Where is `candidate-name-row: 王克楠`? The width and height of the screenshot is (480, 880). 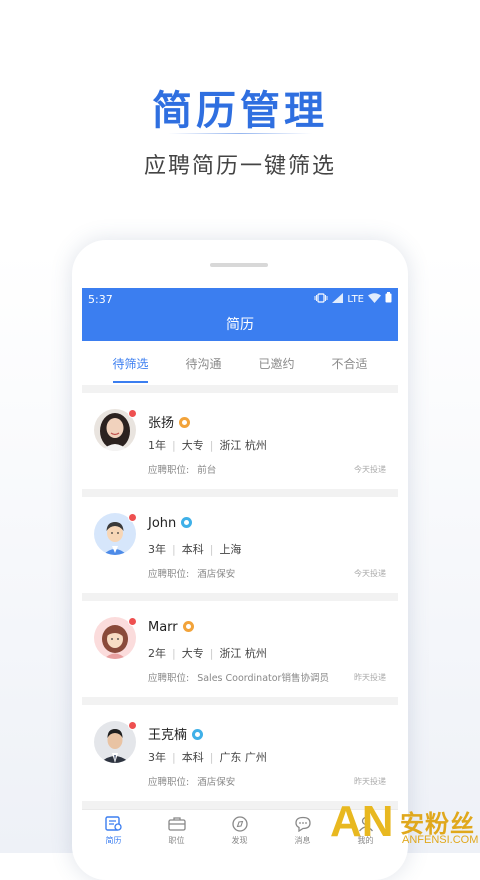 candidate-name-row: 王克楠 is located at coordinates (176, 733).